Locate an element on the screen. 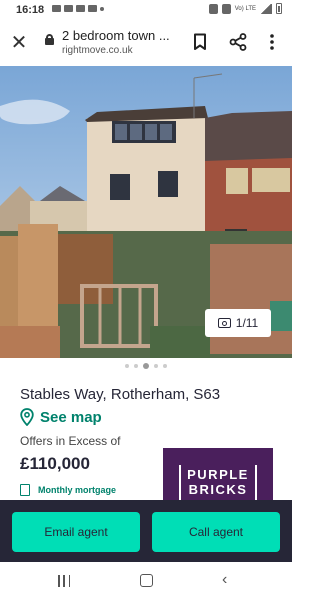 This screenshot has height=600, width=320. system-nav-bar: ‹ is located at coordinates (146, 581).